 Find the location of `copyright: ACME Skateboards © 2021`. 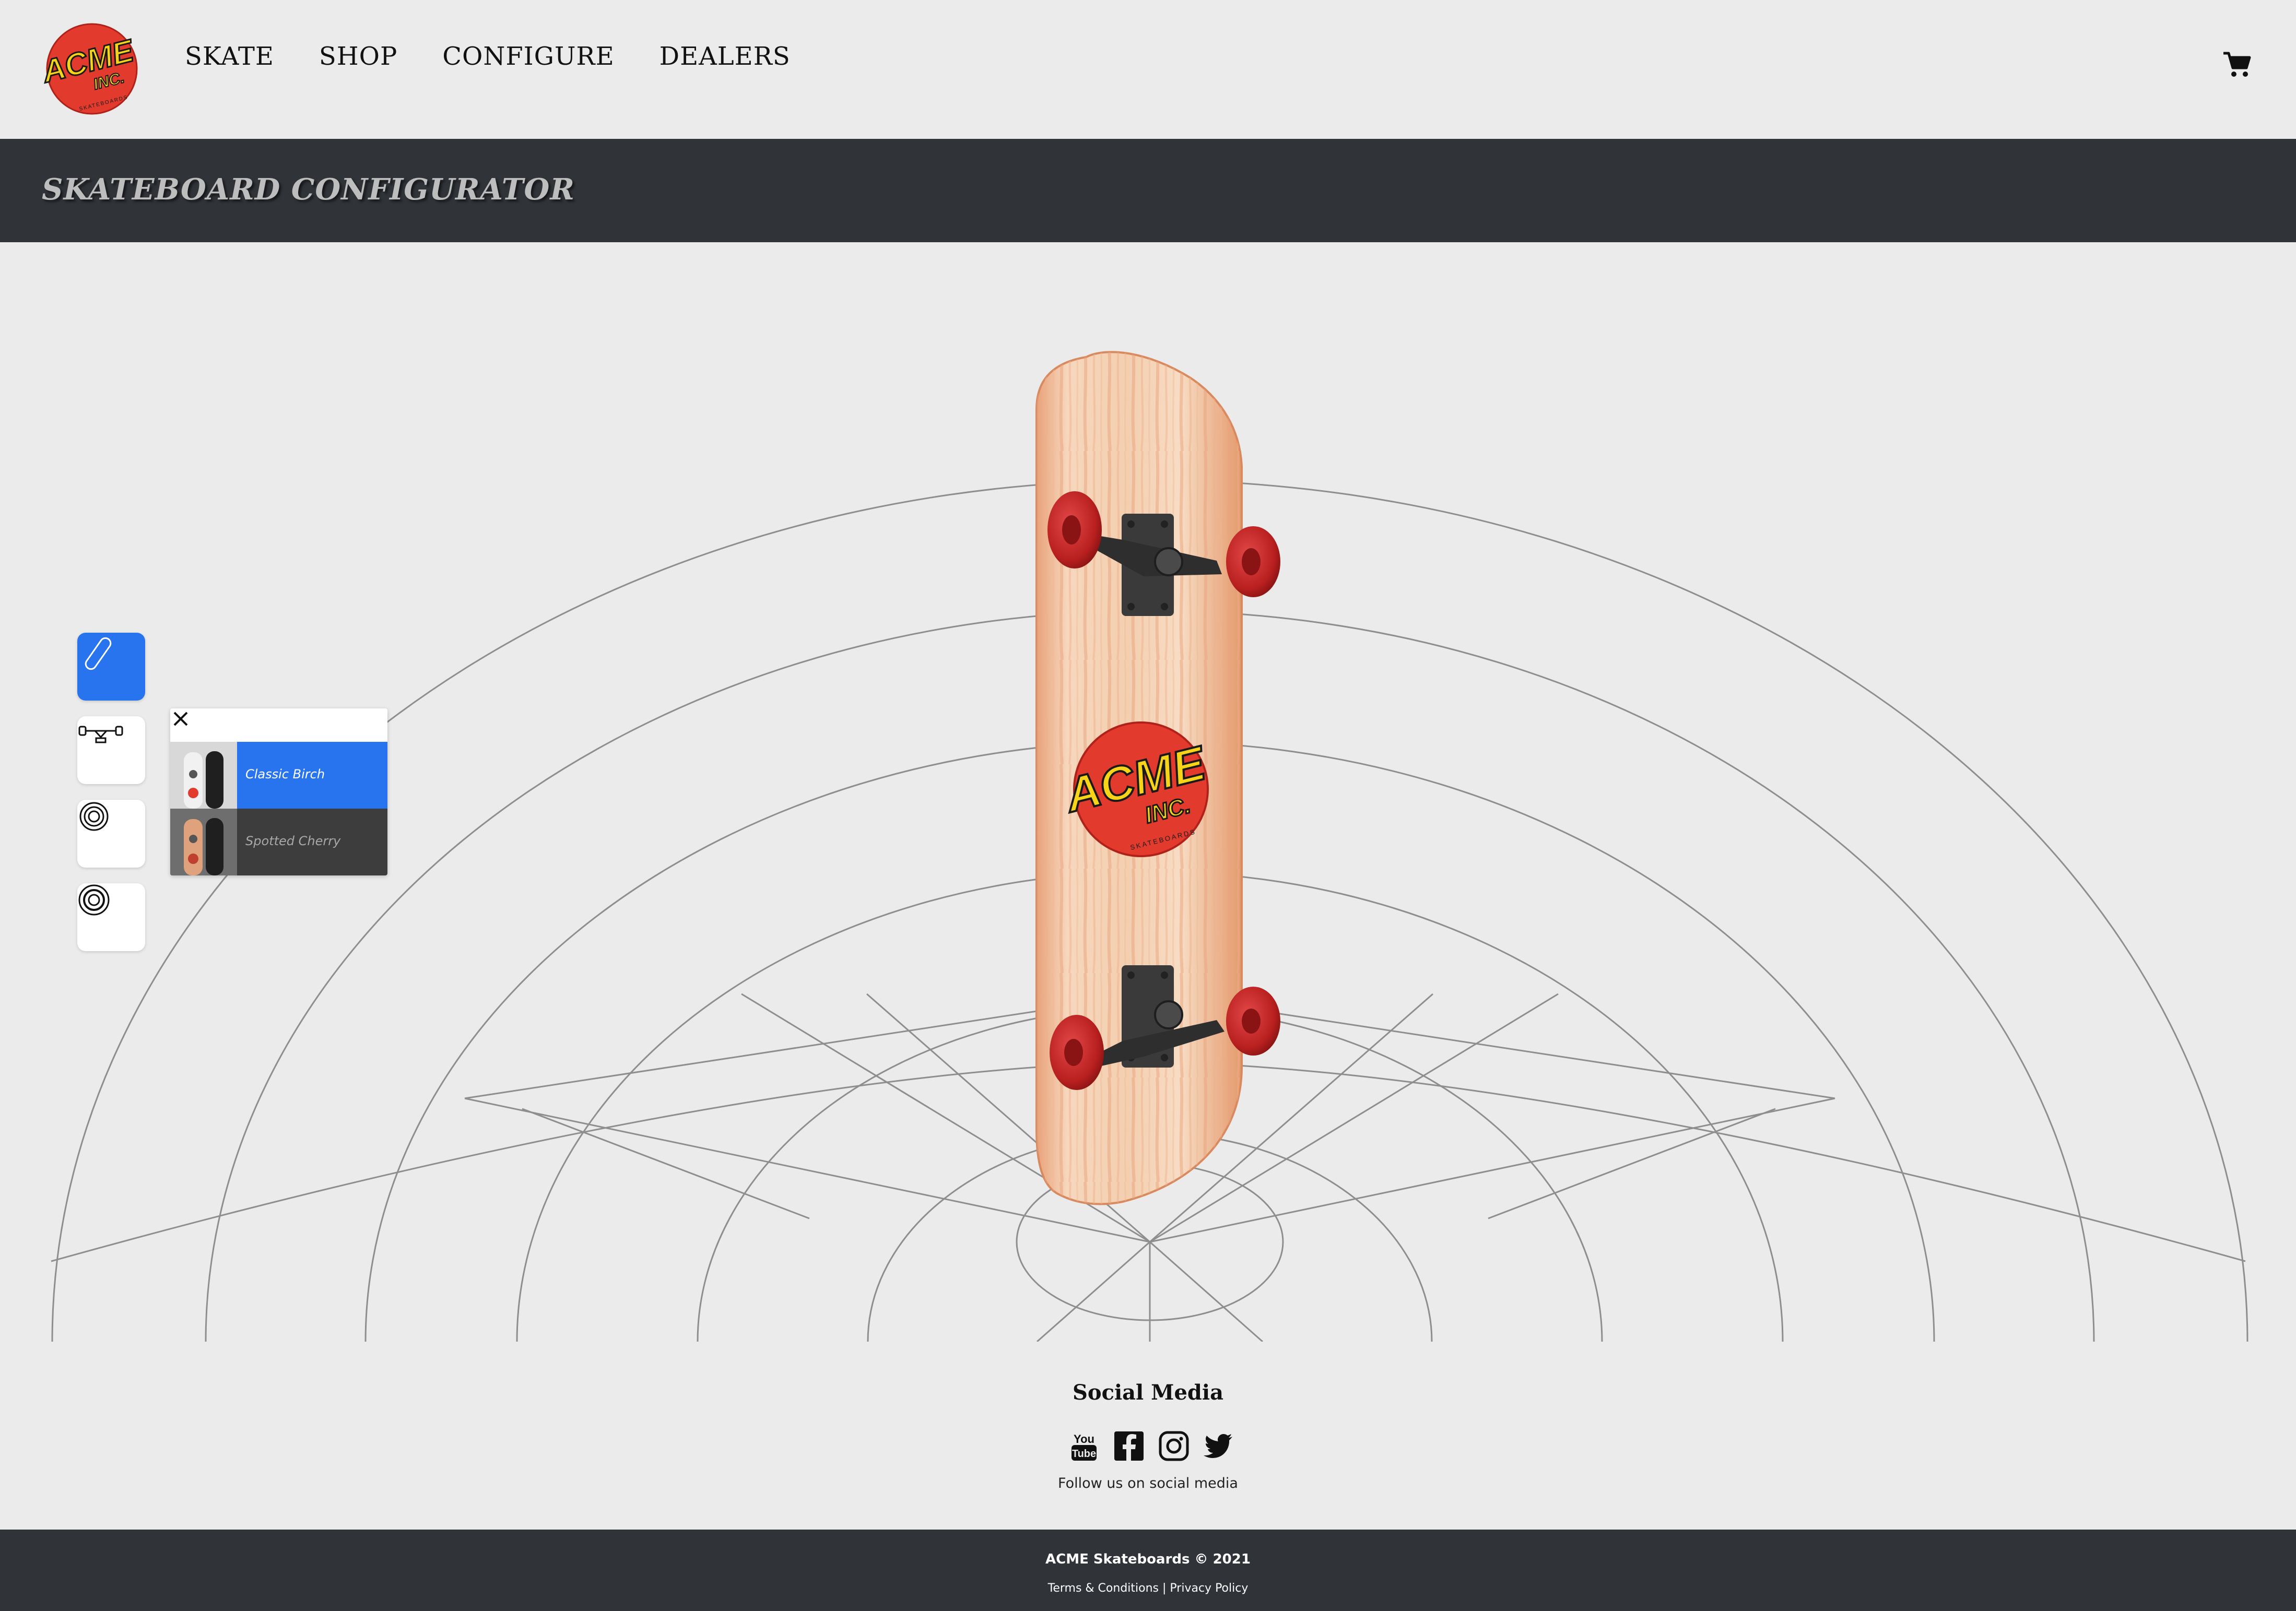

copyright: ACME Skateboards © 2021 is located at coordinates (1148, 1559).